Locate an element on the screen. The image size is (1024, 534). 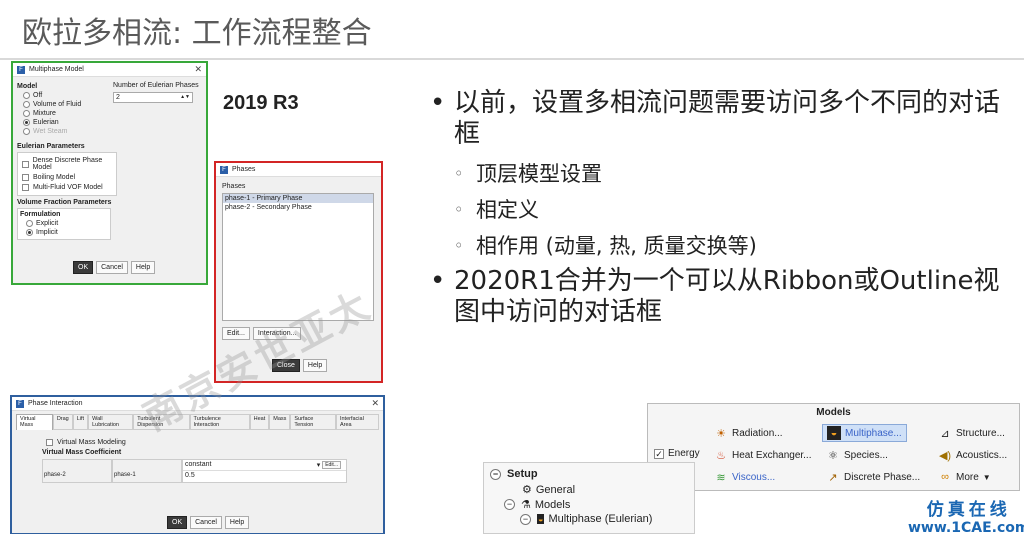
checkmark-icon: ✓ is located at coordinates (659, 453).